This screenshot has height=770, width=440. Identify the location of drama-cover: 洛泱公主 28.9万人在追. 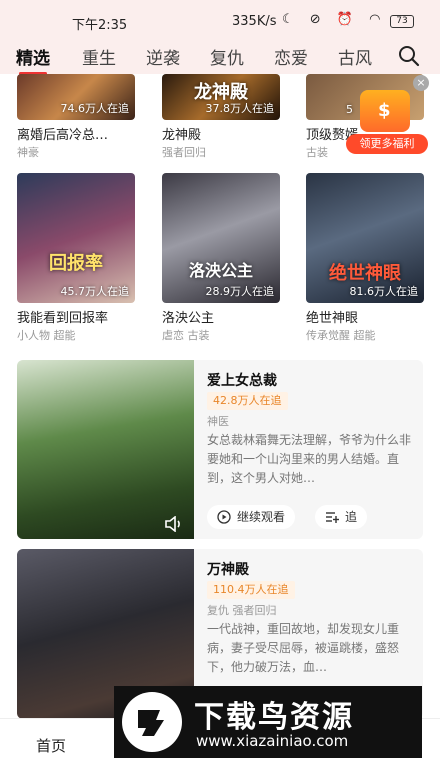
(221, 238).